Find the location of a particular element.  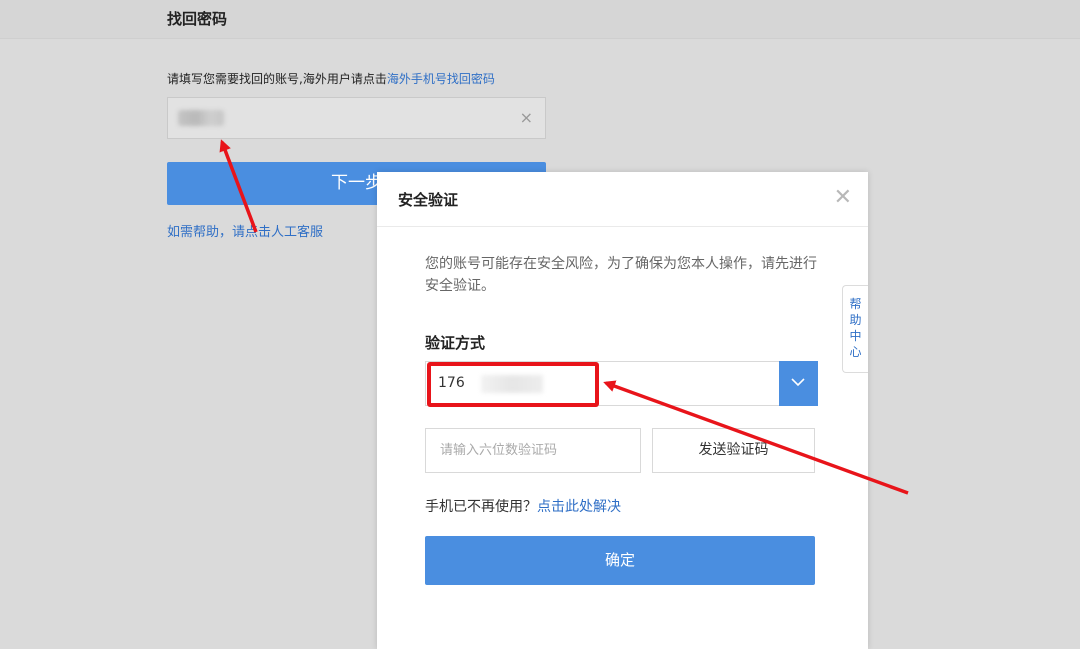

phone-issue-text: 手机已不再使用？点击此处解决 is located at coordinates (523, 506).